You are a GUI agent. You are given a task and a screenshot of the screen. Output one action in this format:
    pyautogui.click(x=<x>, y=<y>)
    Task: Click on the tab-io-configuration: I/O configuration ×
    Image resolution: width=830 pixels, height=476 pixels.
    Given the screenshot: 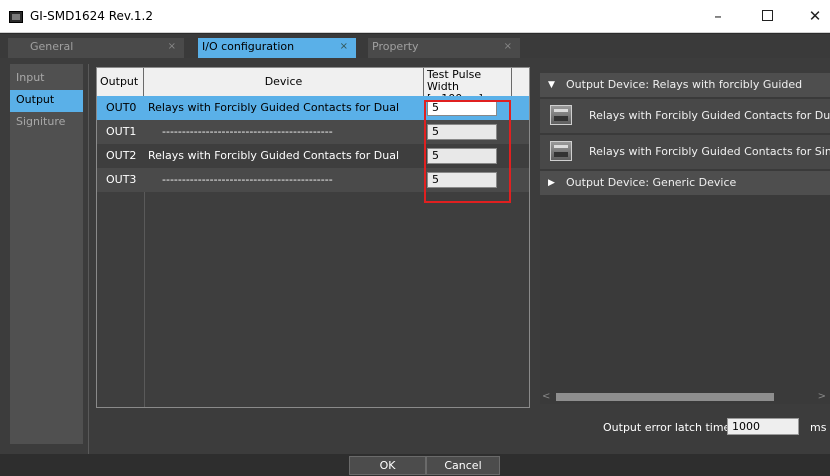 What is the action you would take?
    pyautogui.click(x=277, y=48)
    